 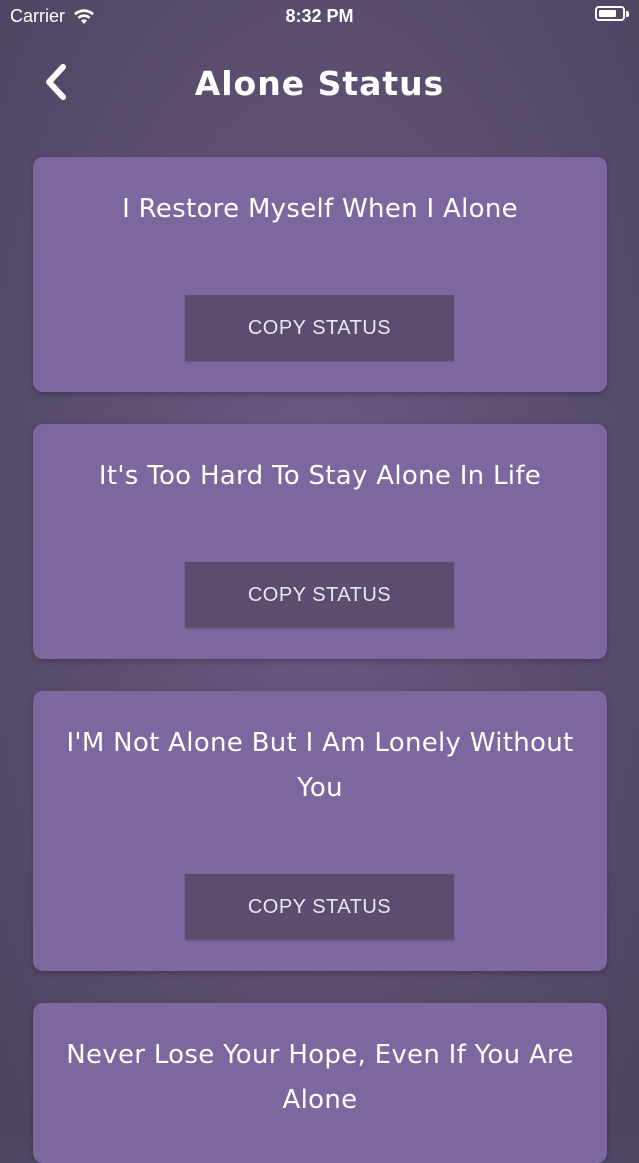 I want to click on battery-icon, so click(x=612, y=13).